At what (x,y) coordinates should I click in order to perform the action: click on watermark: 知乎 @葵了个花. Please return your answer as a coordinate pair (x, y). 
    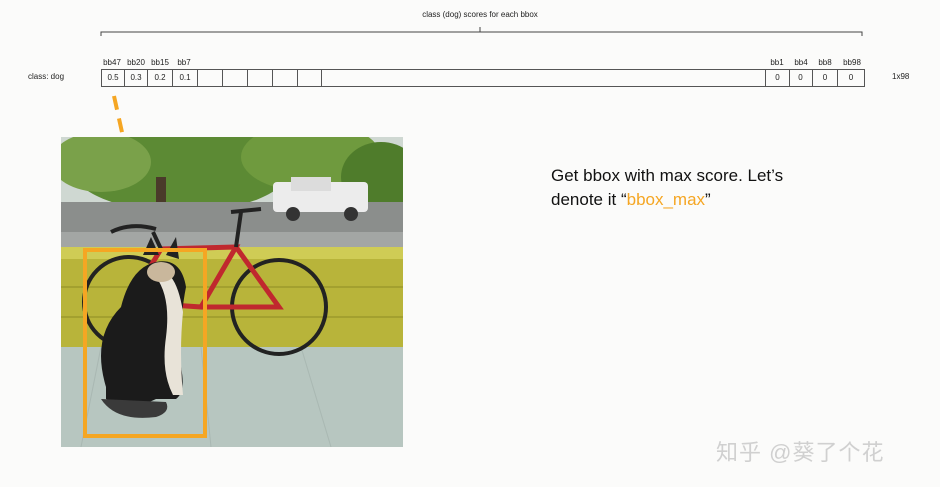
    Looking at the image, I should click on (800, 452).